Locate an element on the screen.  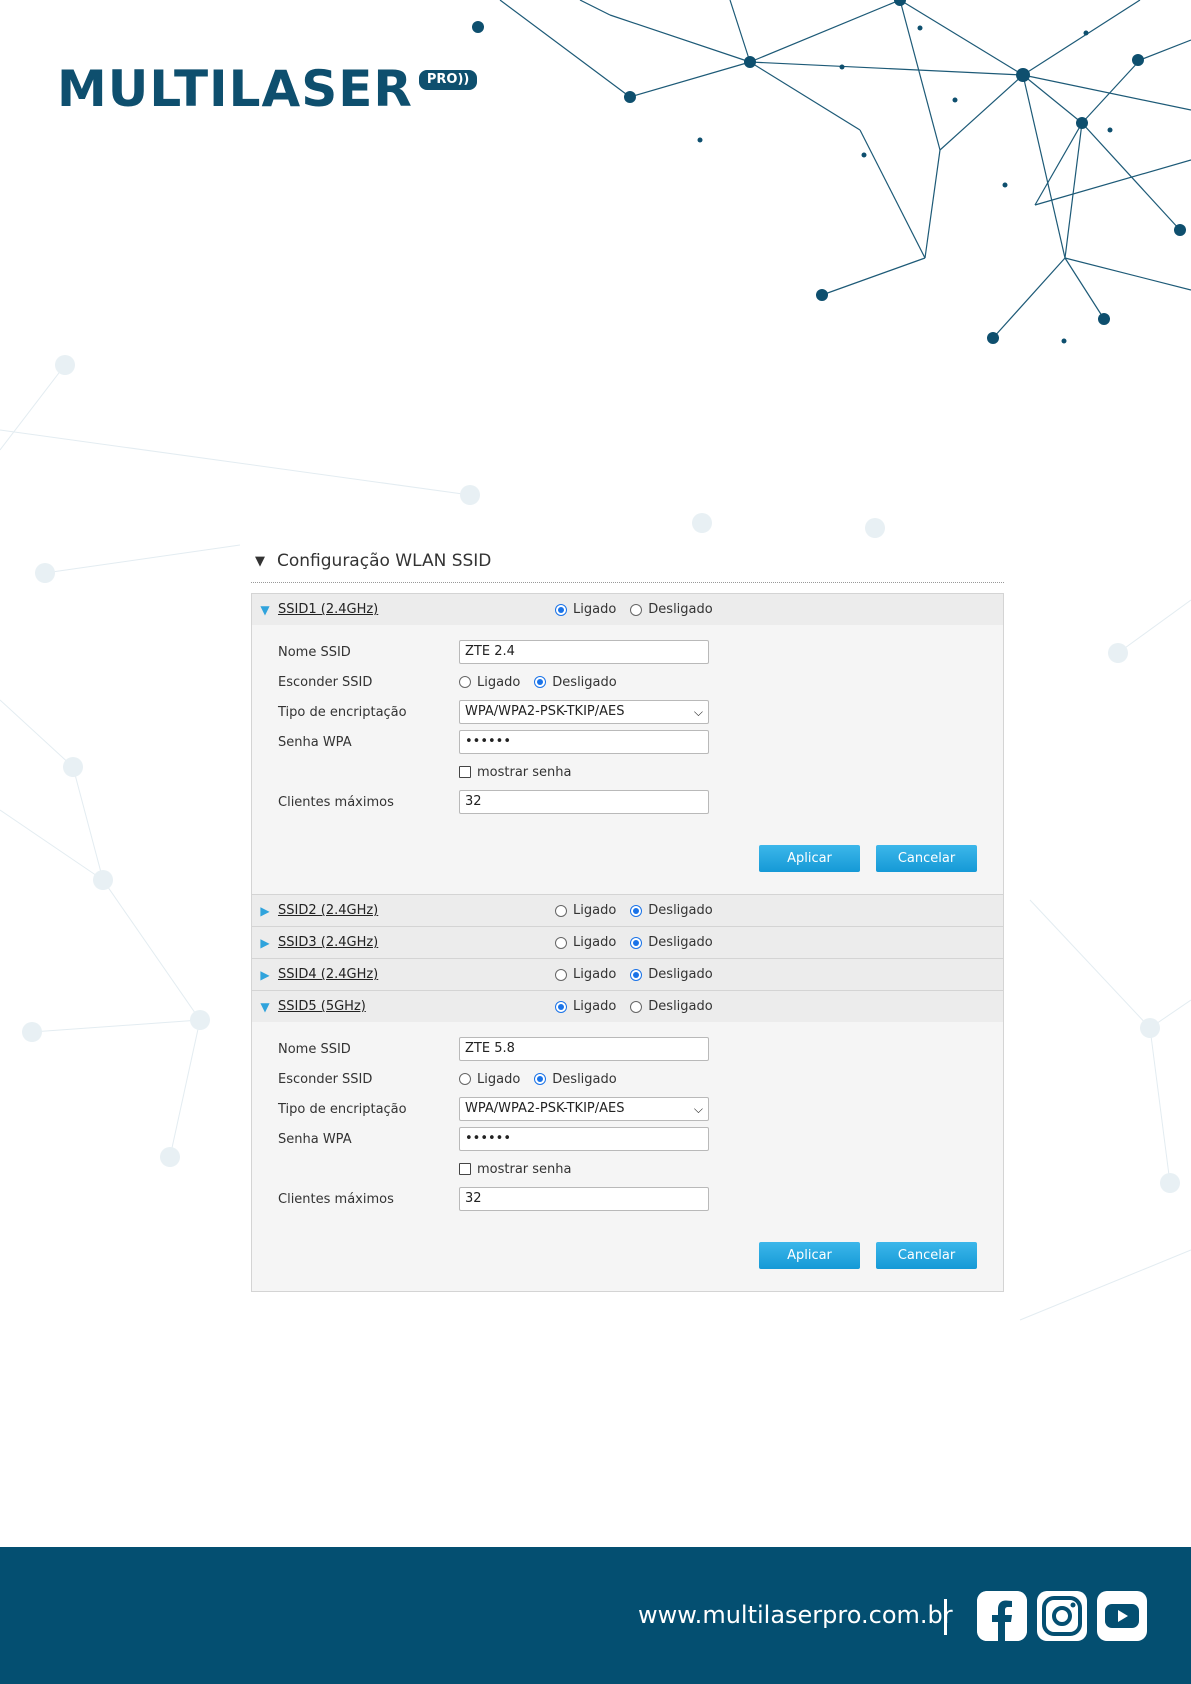
hide-ssid-radios: Ligado Desligado is located at coordinates (545, 1079).